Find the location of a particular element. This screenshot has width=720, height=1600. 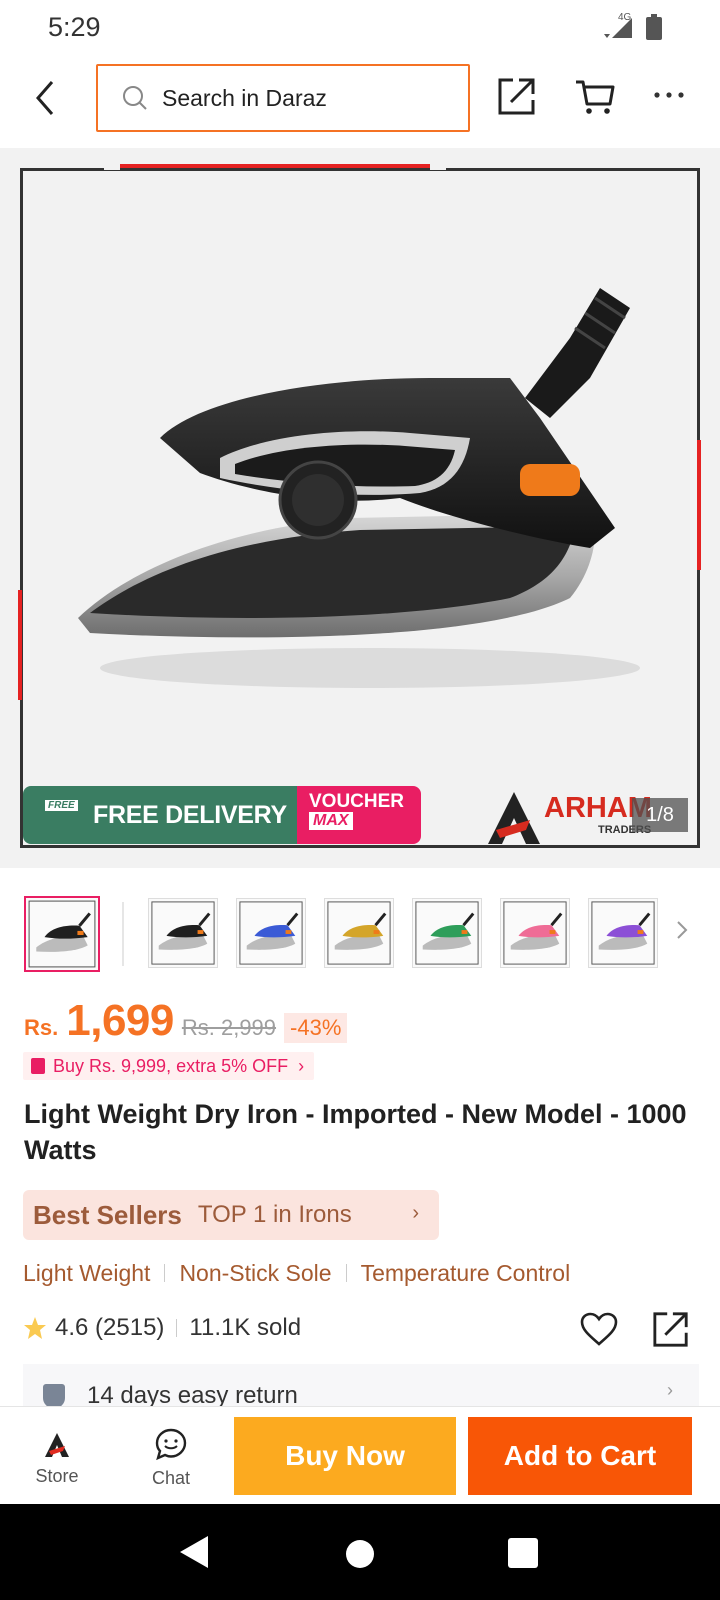

top-bar: Search in Daraz is located at coordinates (360, 102).